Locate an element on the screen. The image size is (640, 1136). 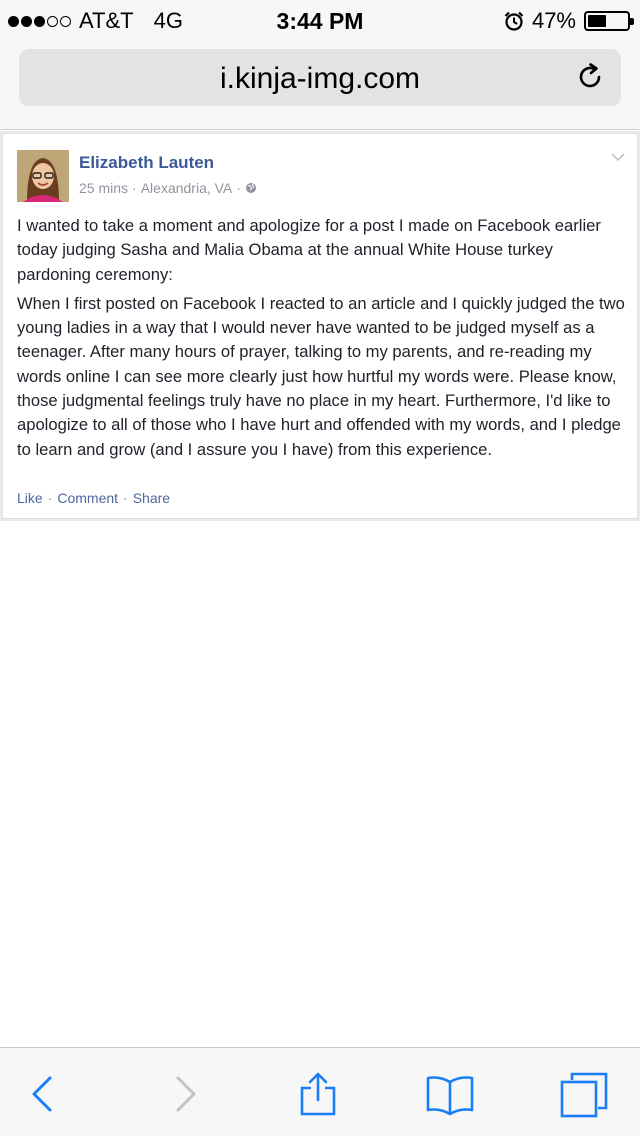
post-actions: Like · Comment · Share is located at coordinates (93, 498).